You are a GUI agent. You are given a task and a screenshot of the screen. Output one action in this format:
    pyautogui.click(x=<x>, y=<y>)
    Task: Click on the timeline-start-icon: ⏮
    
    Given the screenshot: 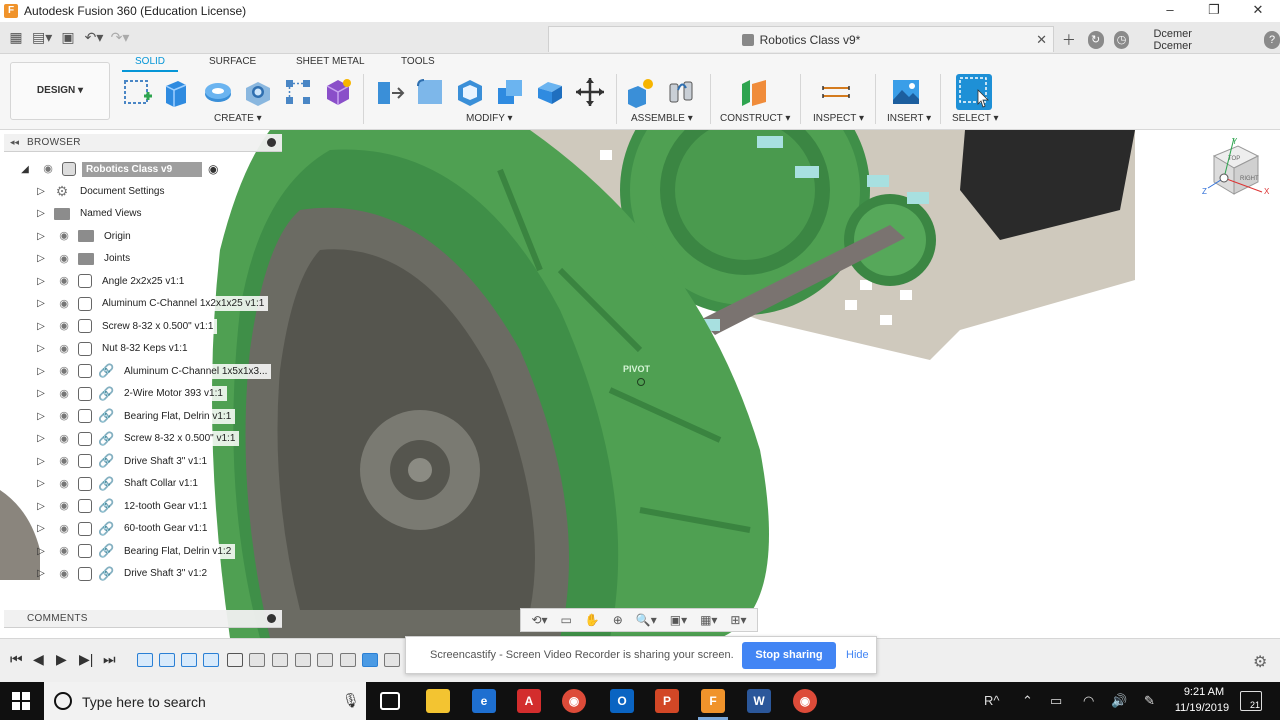 What is the action you would take?
    pyautogui.click(x=16, y=659)
    